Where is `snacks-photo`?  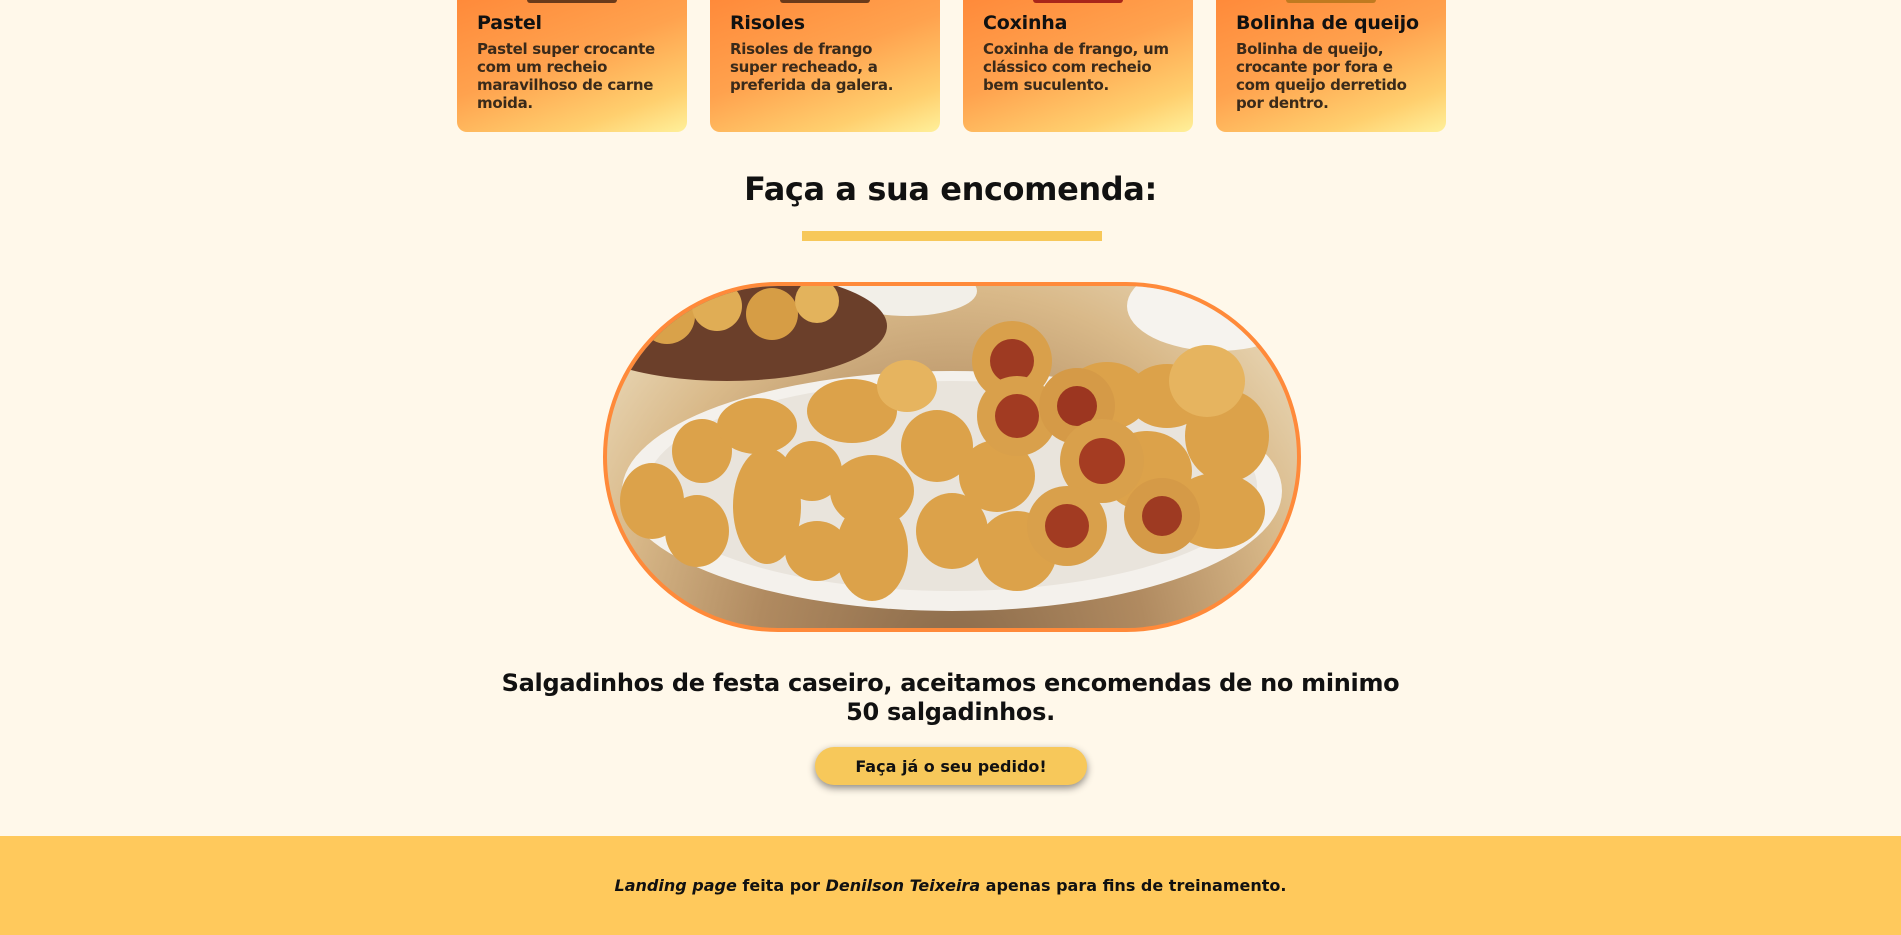 snacks-photo is located at coordinates (952, 457).